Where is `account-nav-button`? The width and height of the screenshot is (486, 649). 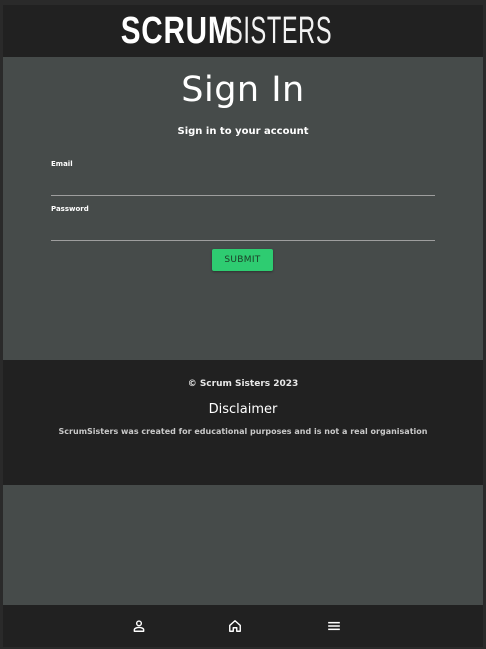 account-nav-button is located at coordinates (139, 626).